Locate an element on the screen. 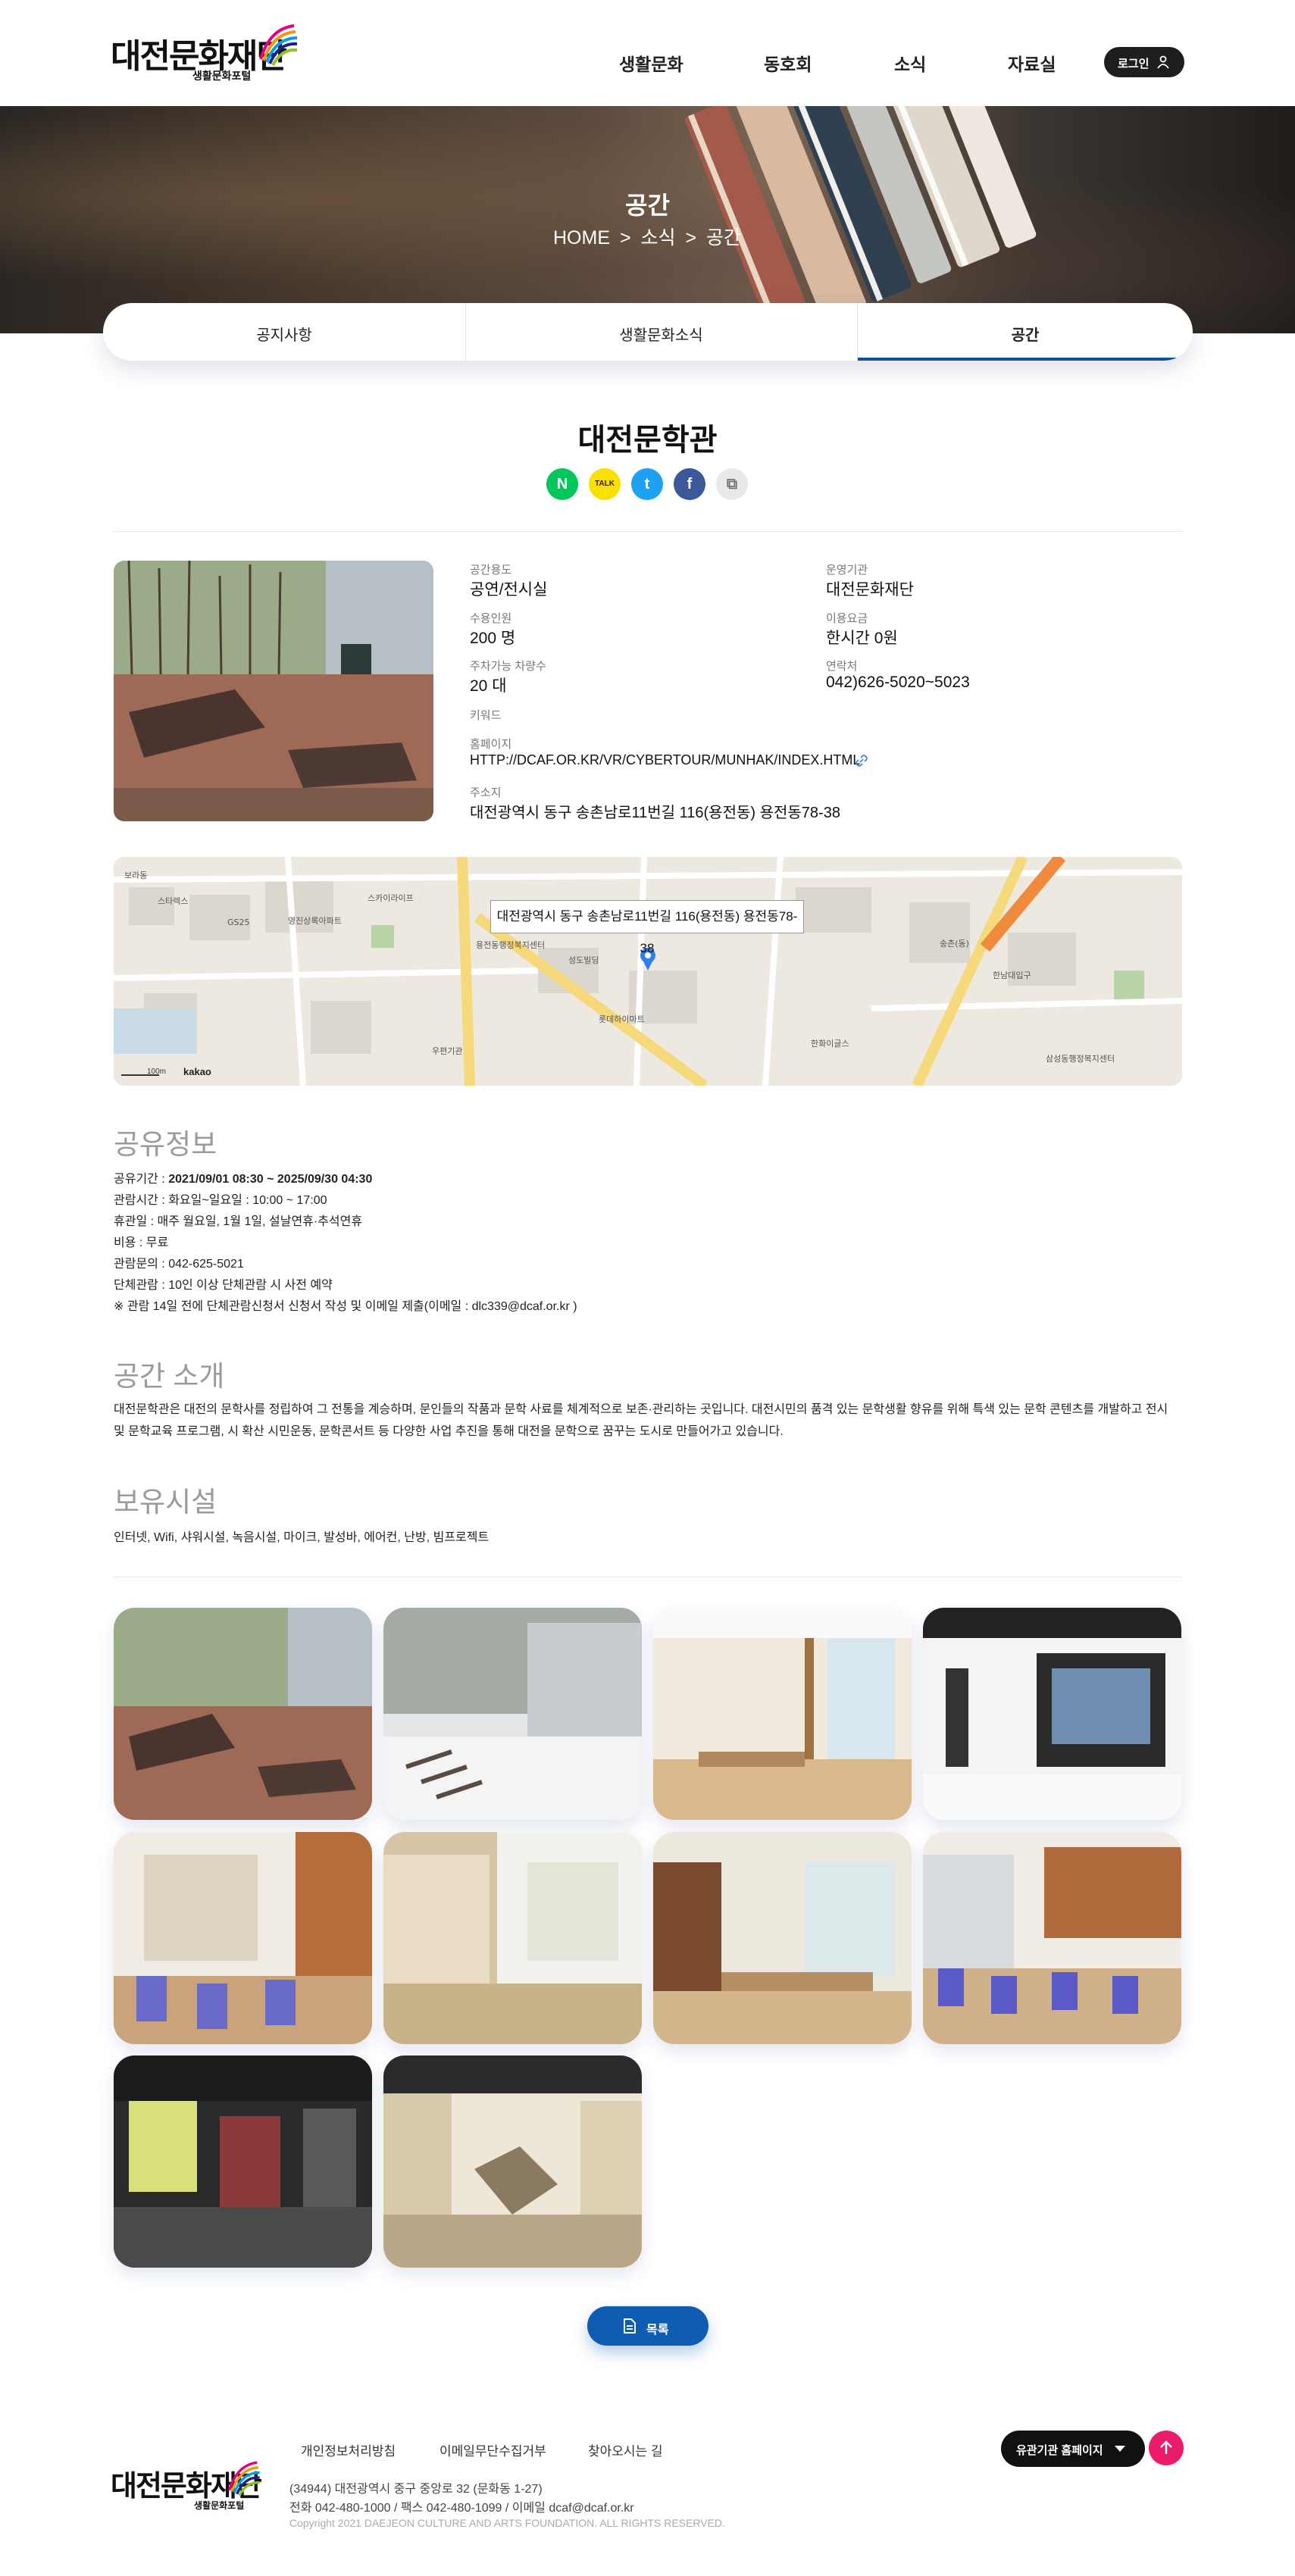 The height and width of the screenshot is (2576, 1295). facilities-heading: 보유시설 is located at coordinates (165, 1502).